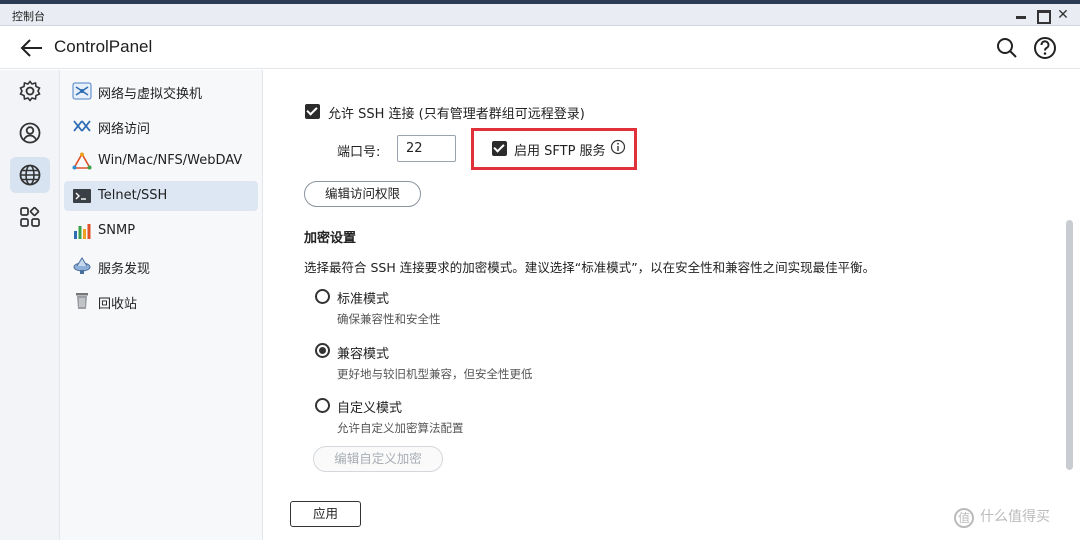 This screenshot has width=1080, height=540. What do you see at coordinates (322, 350) in the screenshot?
I see `radio-compat-mode` at bounding box center [322, 350].